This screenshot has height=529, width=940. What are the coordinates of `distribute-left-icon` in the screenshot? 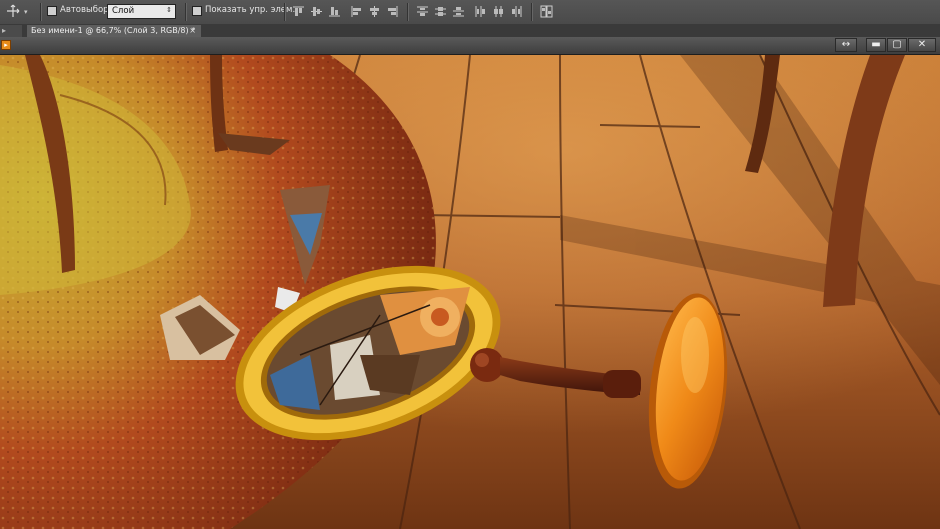 It's located at (480, 11).